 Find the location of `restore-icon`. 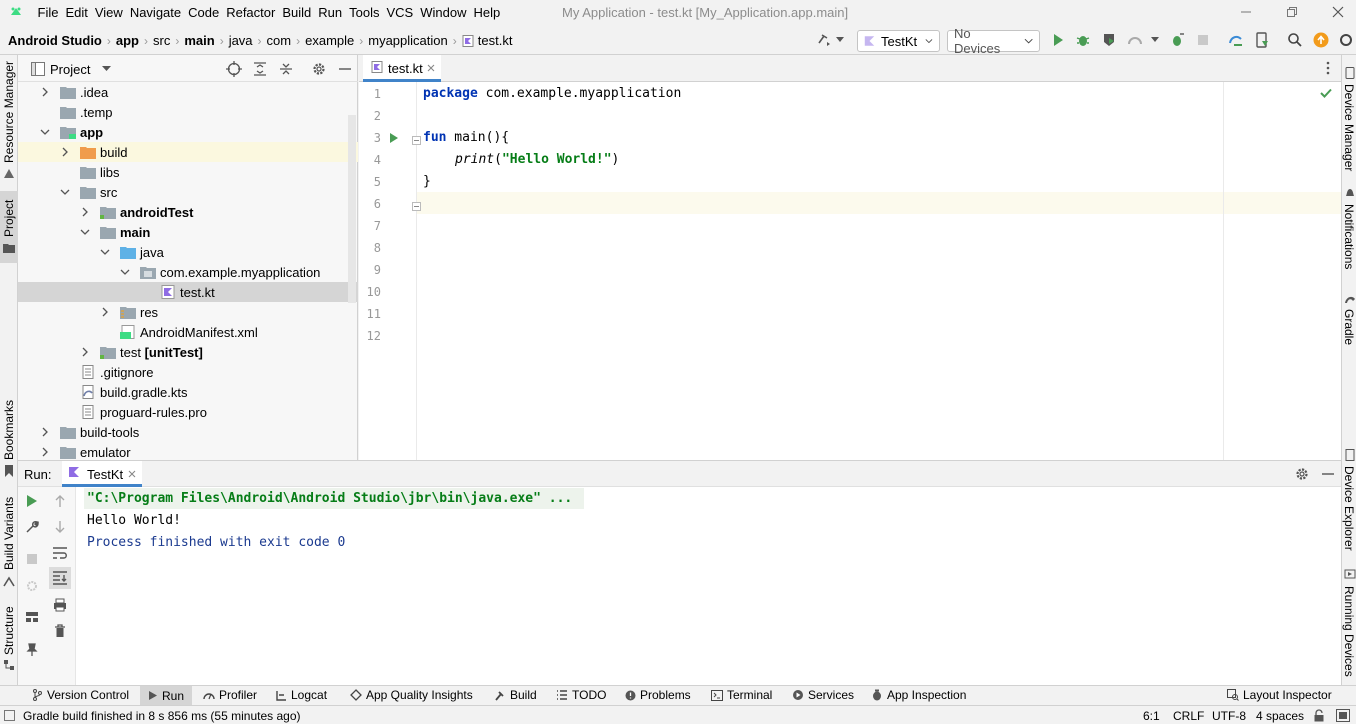

restore-icon is located at coordinates (1292, 12).